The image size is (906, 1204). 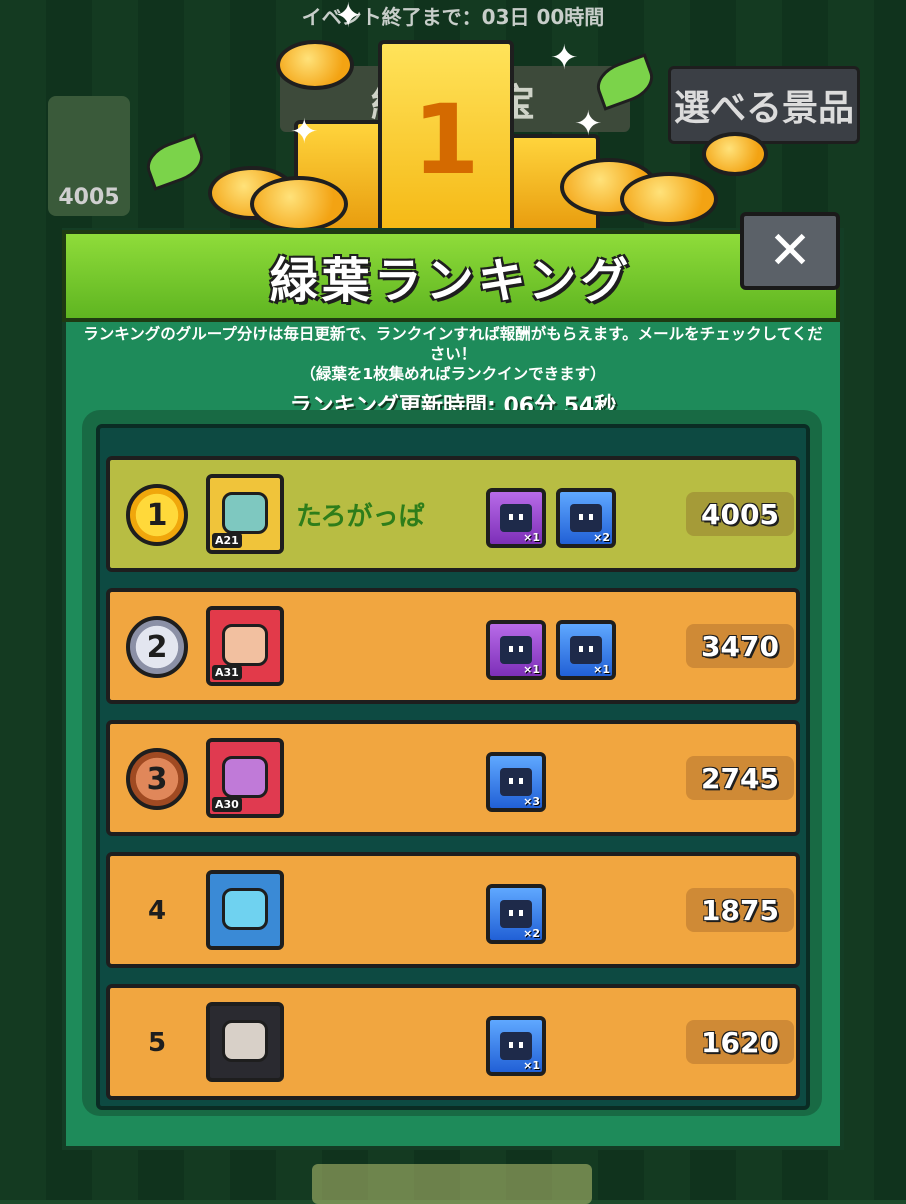 What do you see at coordinates (453, 910) in the screenshot?
I see `ranking-row-4: 4 ×2 1875` at bounding box center [453, 910].